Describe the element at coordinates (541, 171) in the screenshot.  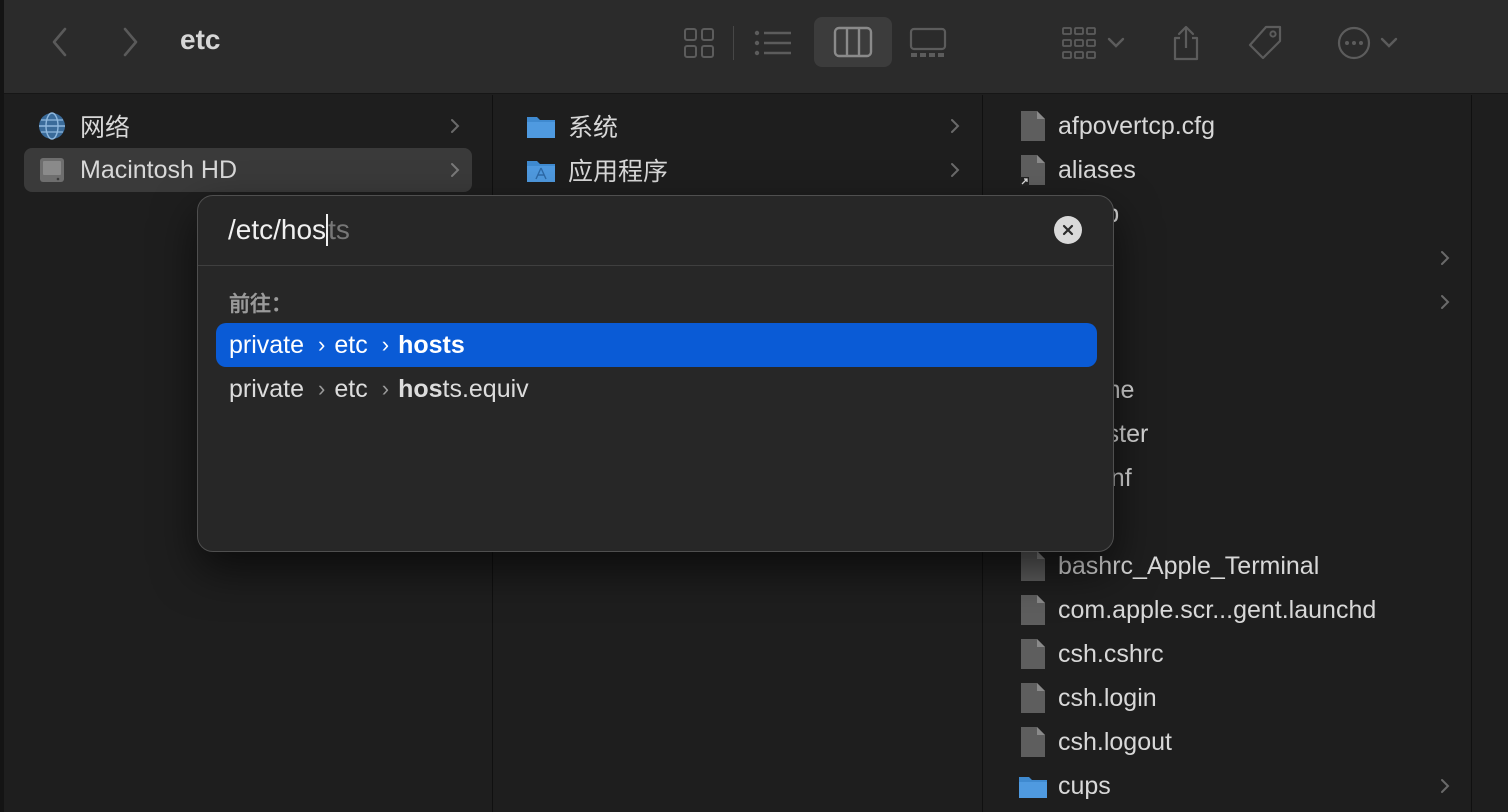
I see `applications-folder-icon` at that location.